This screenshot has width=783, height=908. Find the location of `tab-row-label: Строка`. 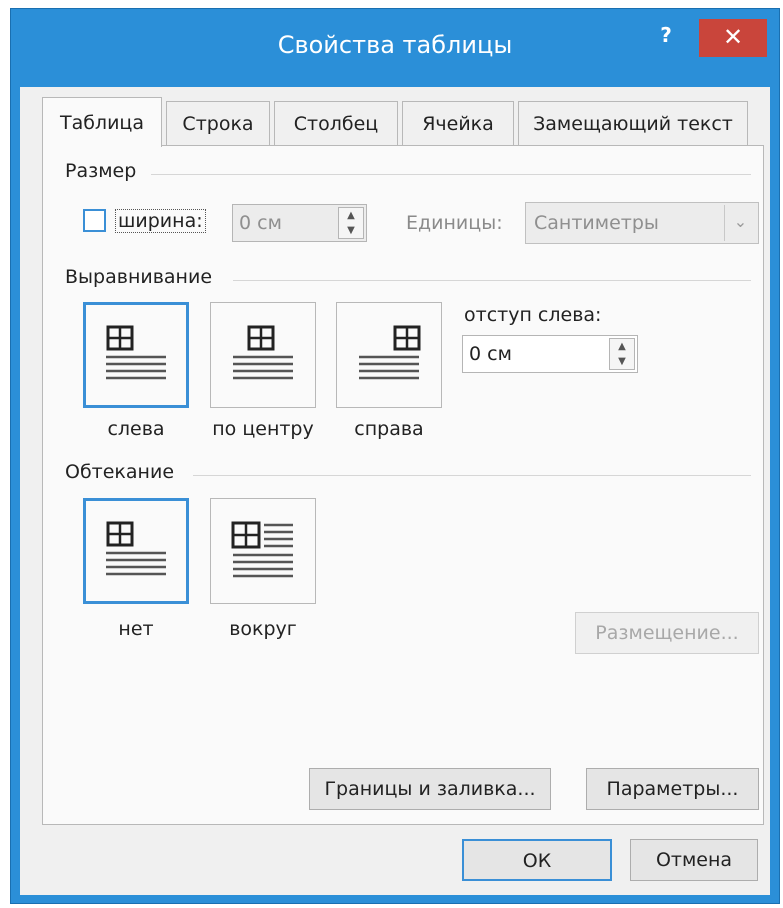

tab-row-label: Строка is located at coordinates (218, 124).